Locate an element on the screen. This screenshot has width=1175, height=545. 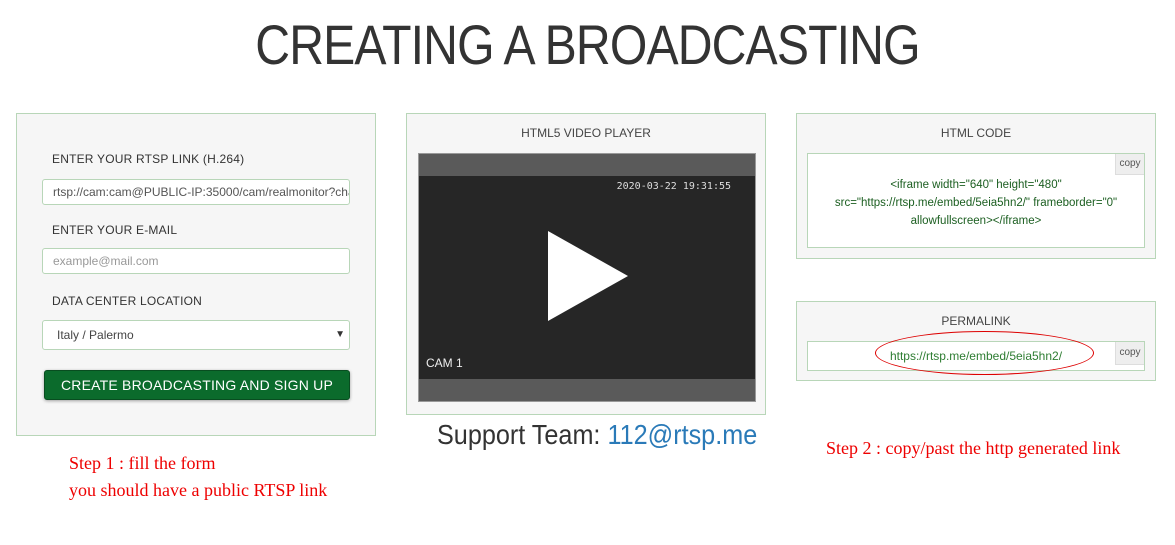
email-input: example@mail.com is located at coordinates (196, 261).